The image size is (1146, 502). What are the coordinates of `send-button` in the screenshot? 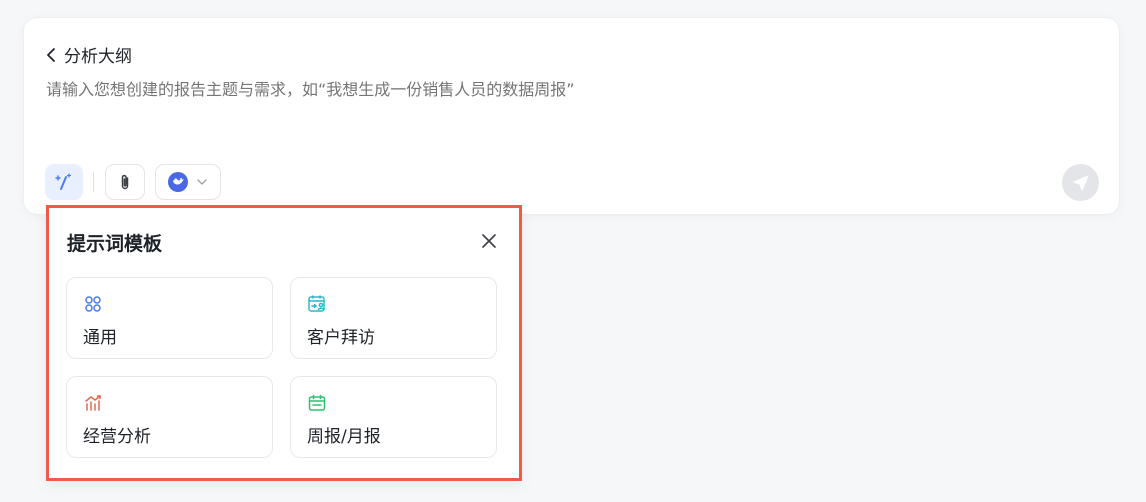 It's located at (1080, 182).